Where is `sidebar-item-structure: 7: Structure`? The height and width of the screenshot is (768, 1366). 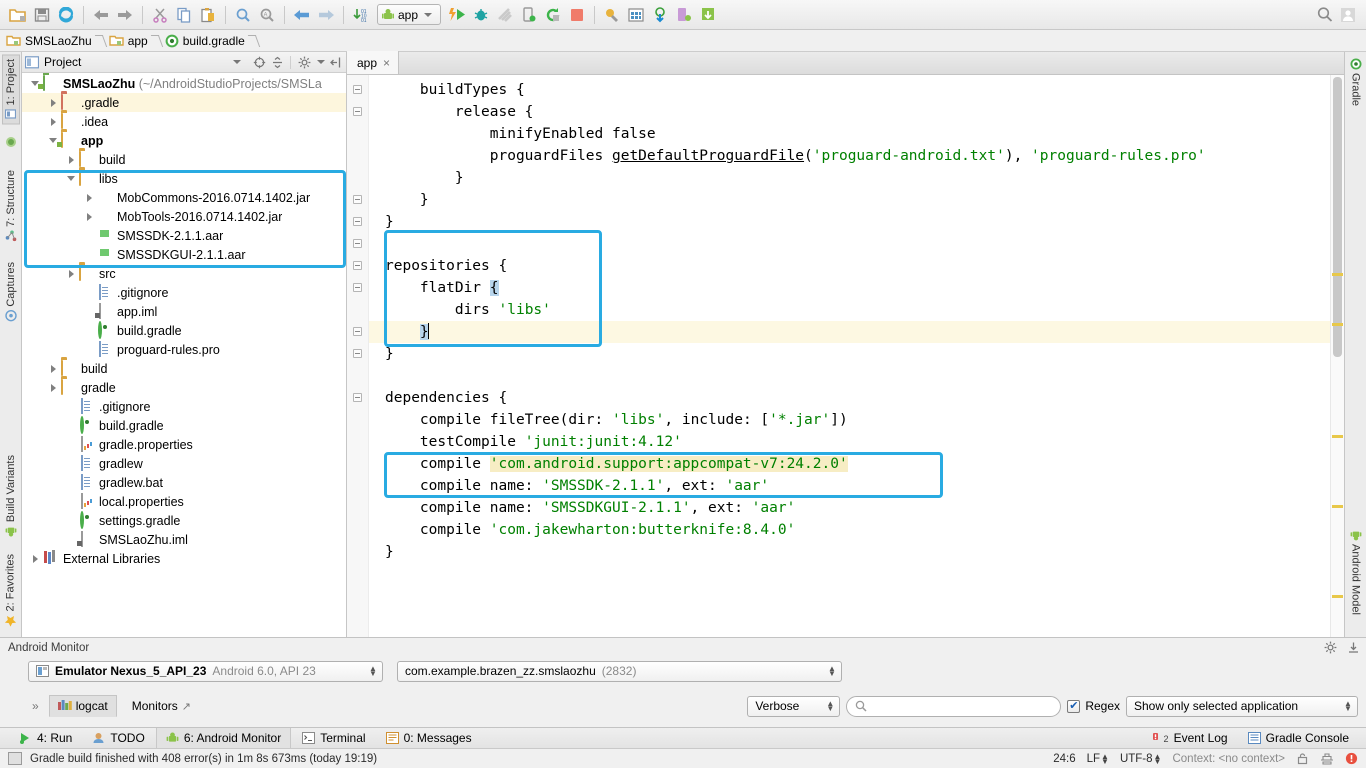 sidebar-item-structure: 7: Structure is located at coordinates (11, 206).